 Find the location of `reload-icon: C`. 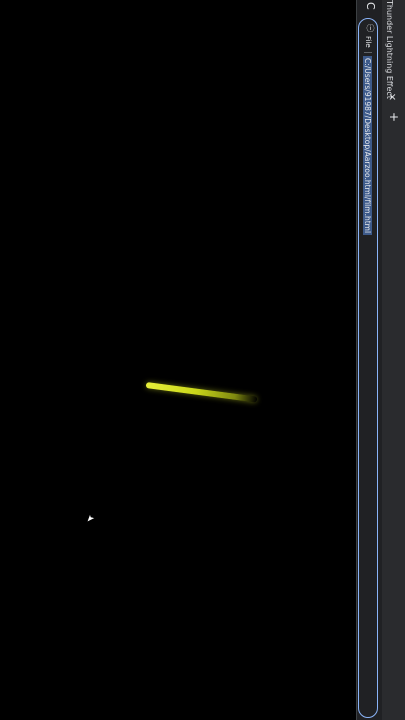

reload-icon: C is located at coordinates (370, 6).